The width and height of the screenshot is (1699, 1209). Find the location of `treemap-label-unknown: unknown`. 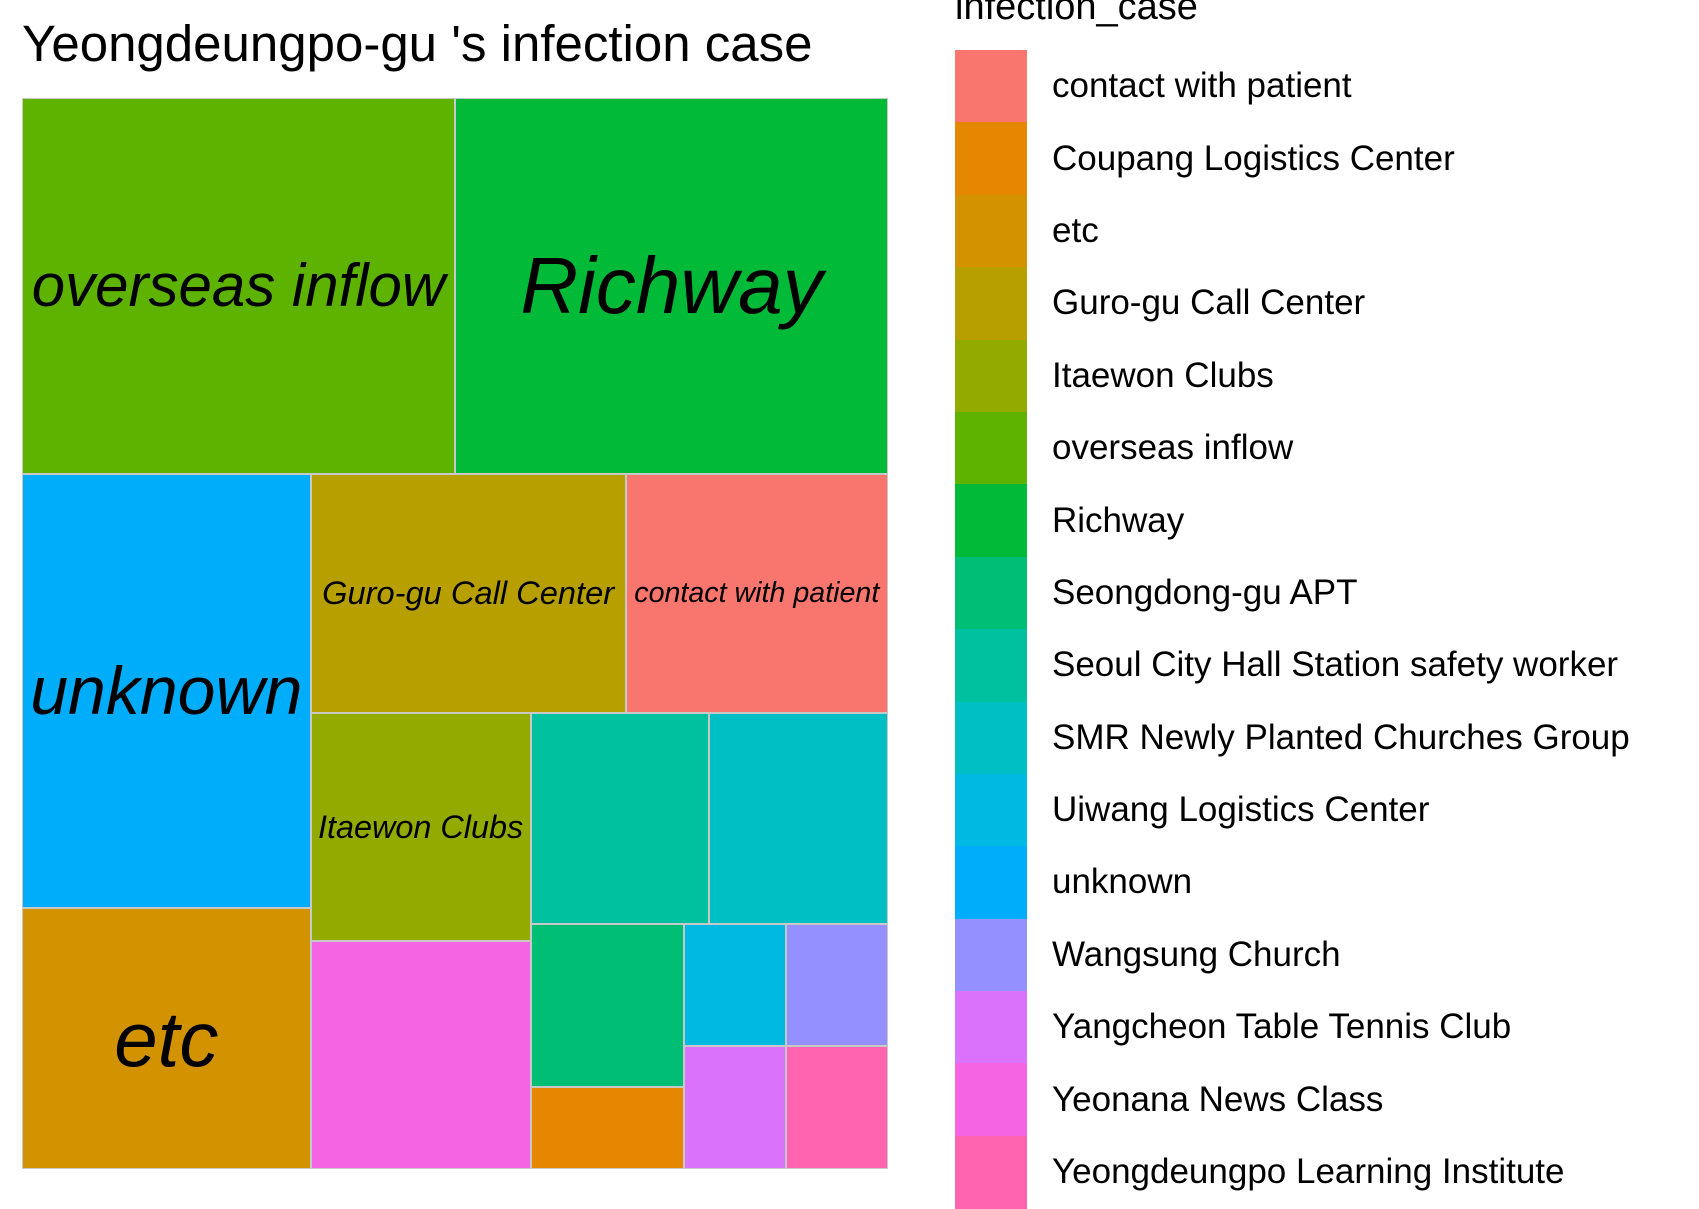

treemap-label-unknown: unknown is located at coordinates (166, 691).